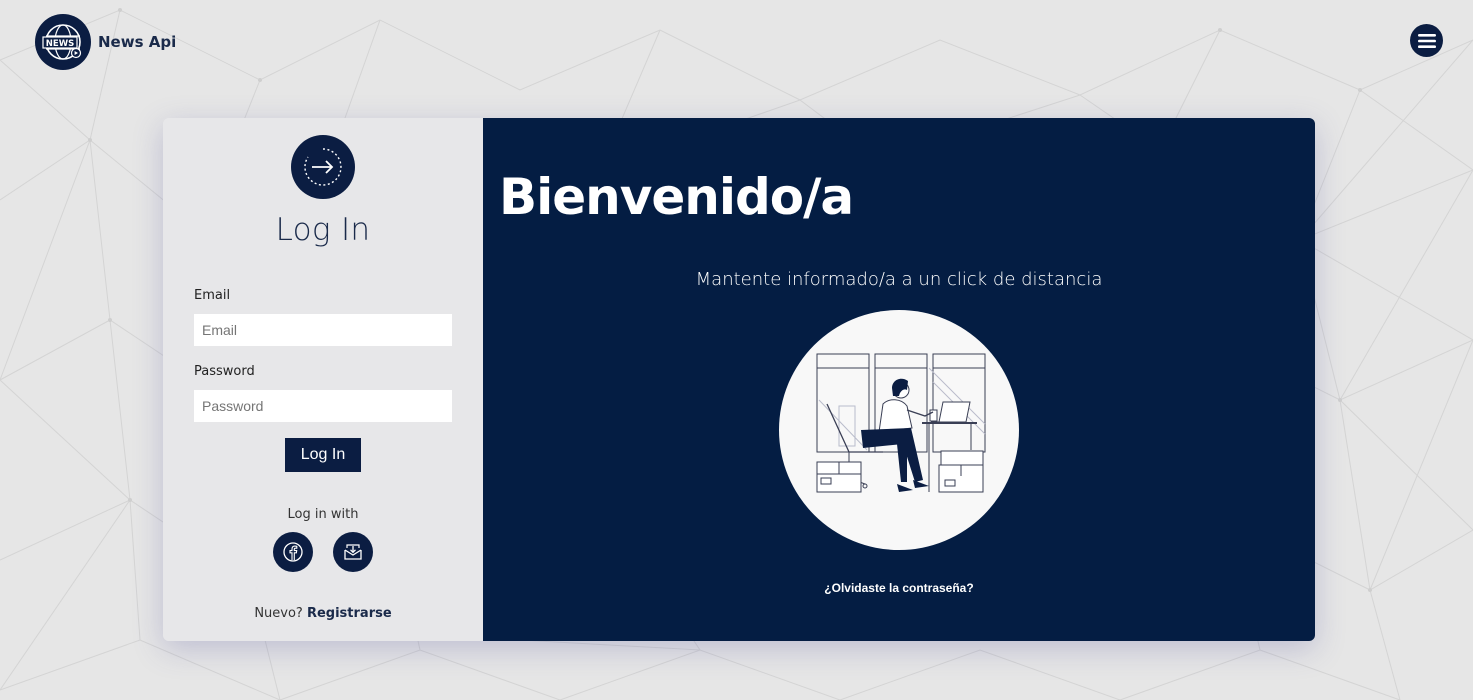  I want to click on top-navbar: NEWS News Api, so click(736, 45).